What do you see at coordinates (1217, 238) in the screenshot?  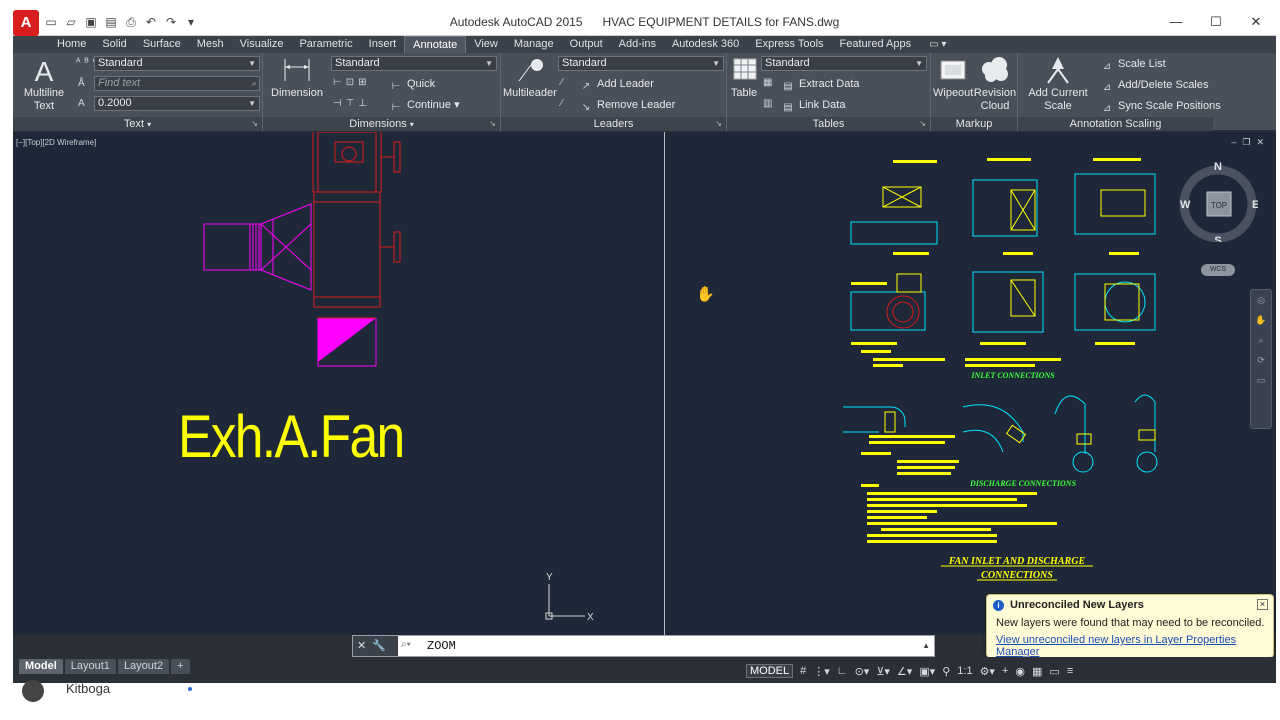 I see `compass-s-label: S` at bounding box center [1217, 238].